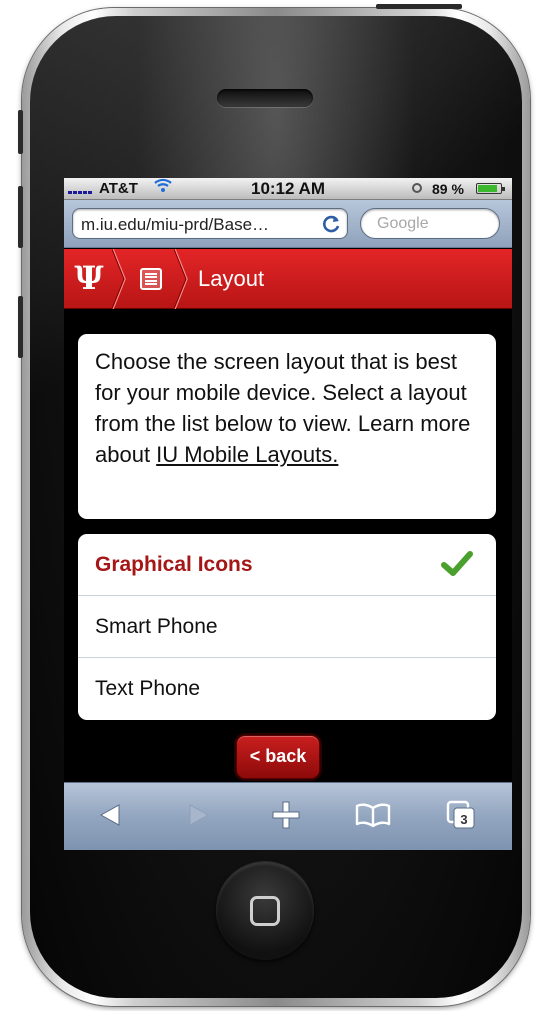  Describe the element at coordinates (287, 689) in the screenshot. I see `layout-option-text-phone: Text Phone` at that location.